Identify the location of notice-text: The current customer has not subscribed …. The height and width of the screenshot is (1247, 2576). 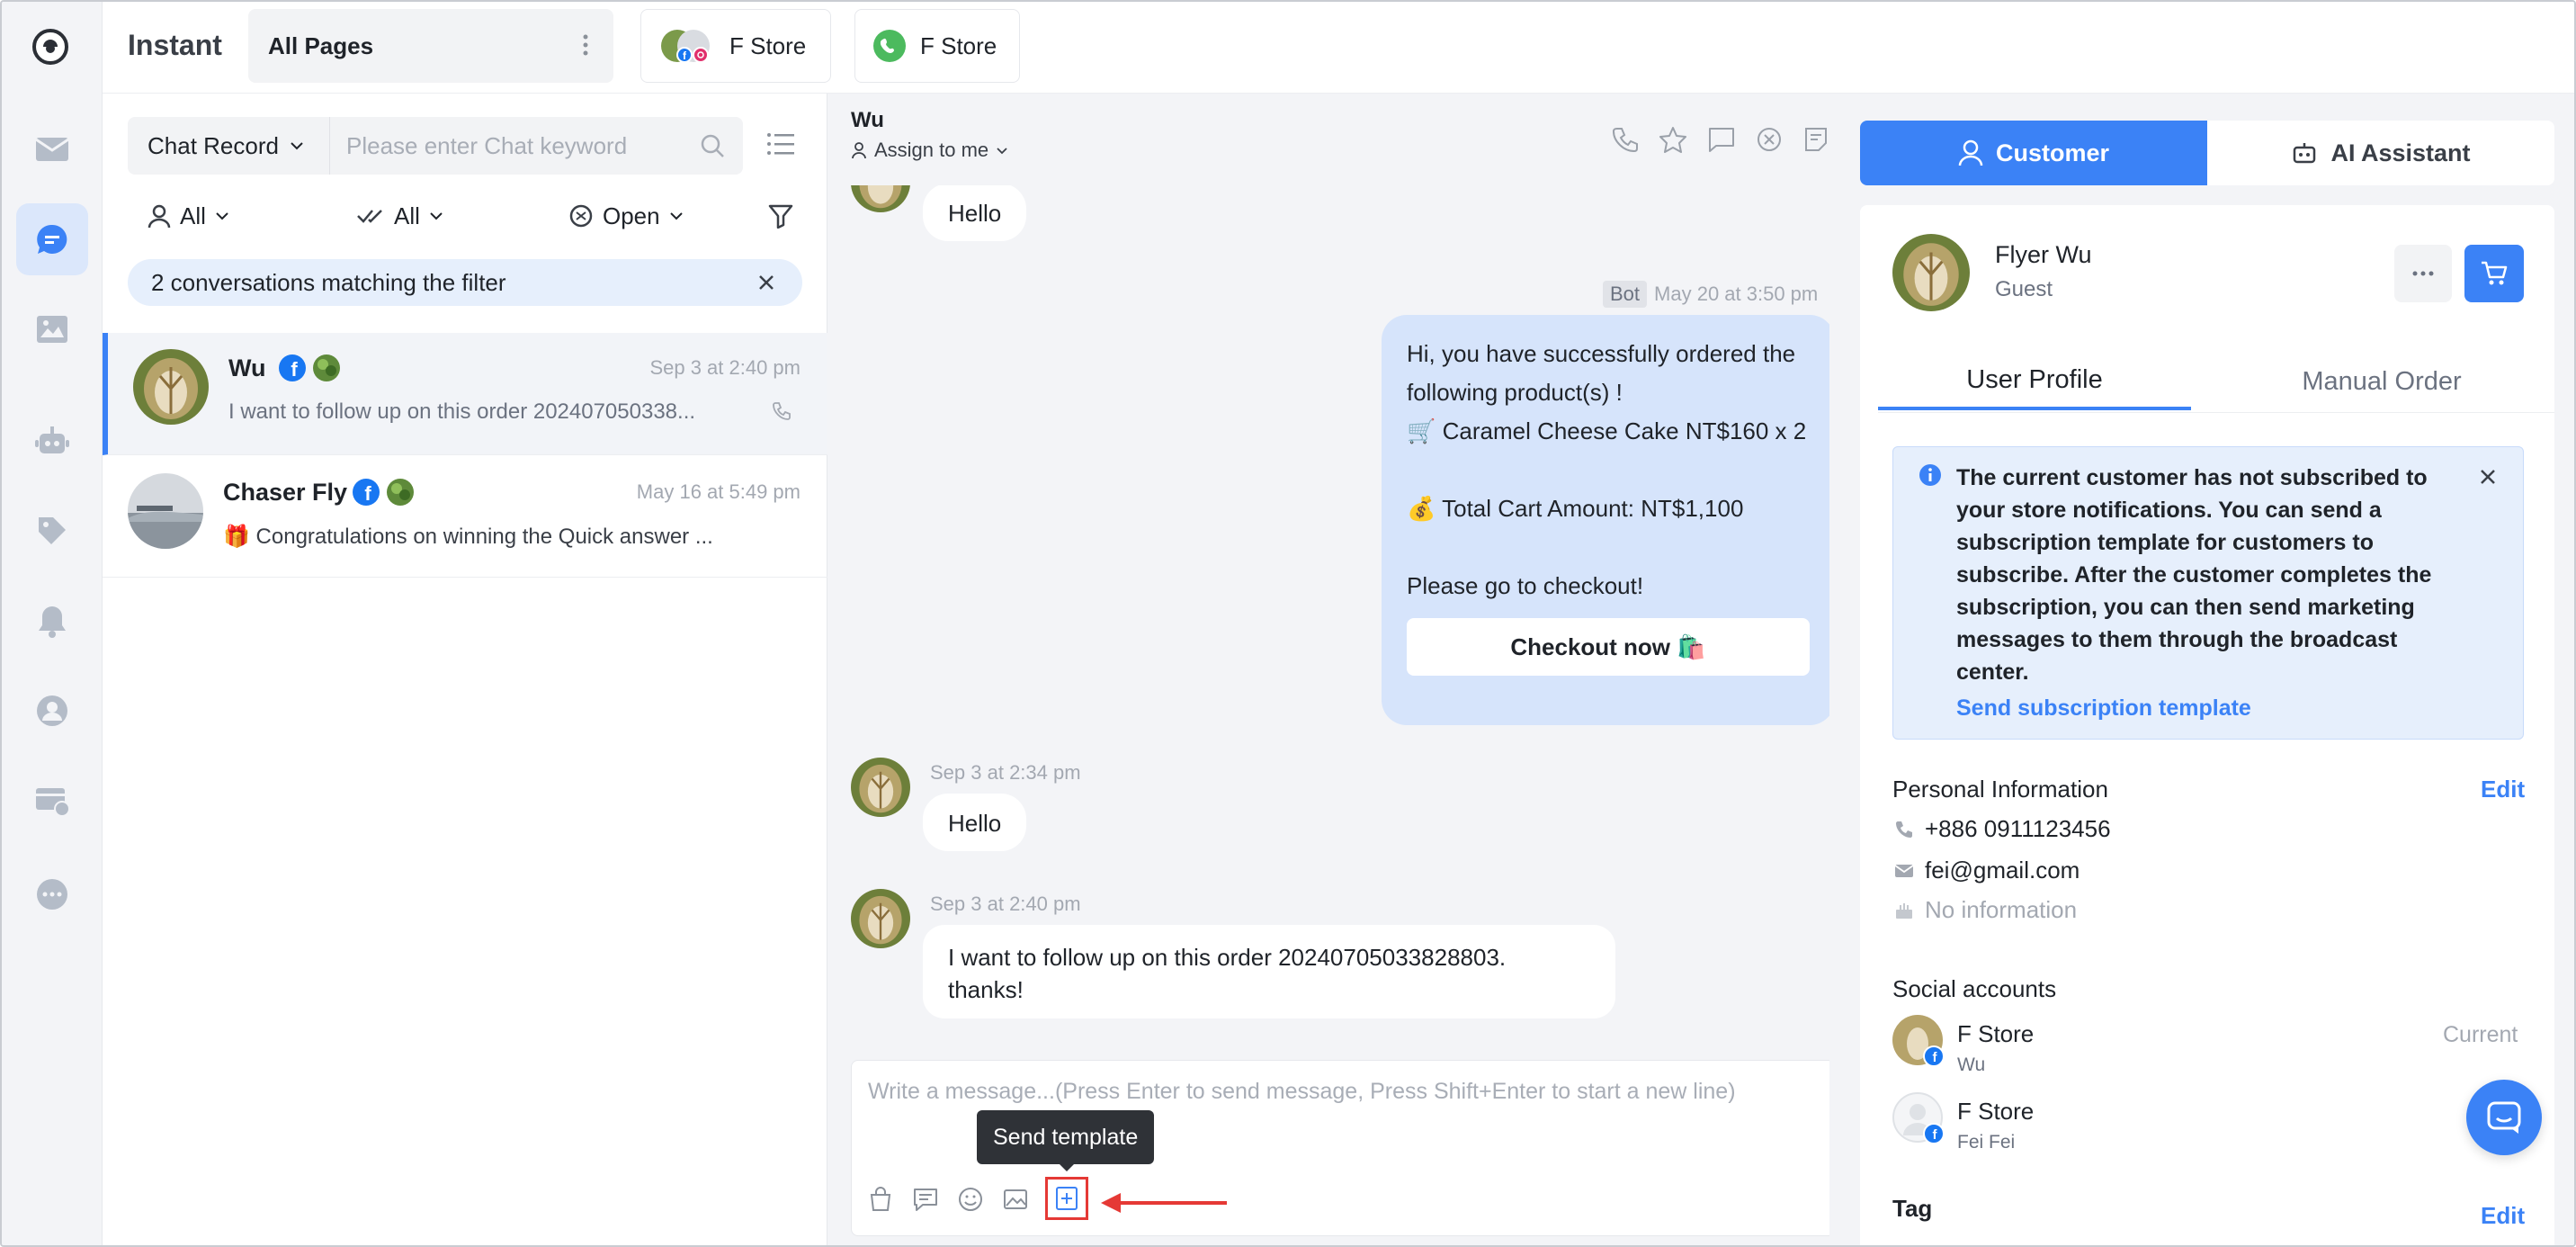
(2194, 575).